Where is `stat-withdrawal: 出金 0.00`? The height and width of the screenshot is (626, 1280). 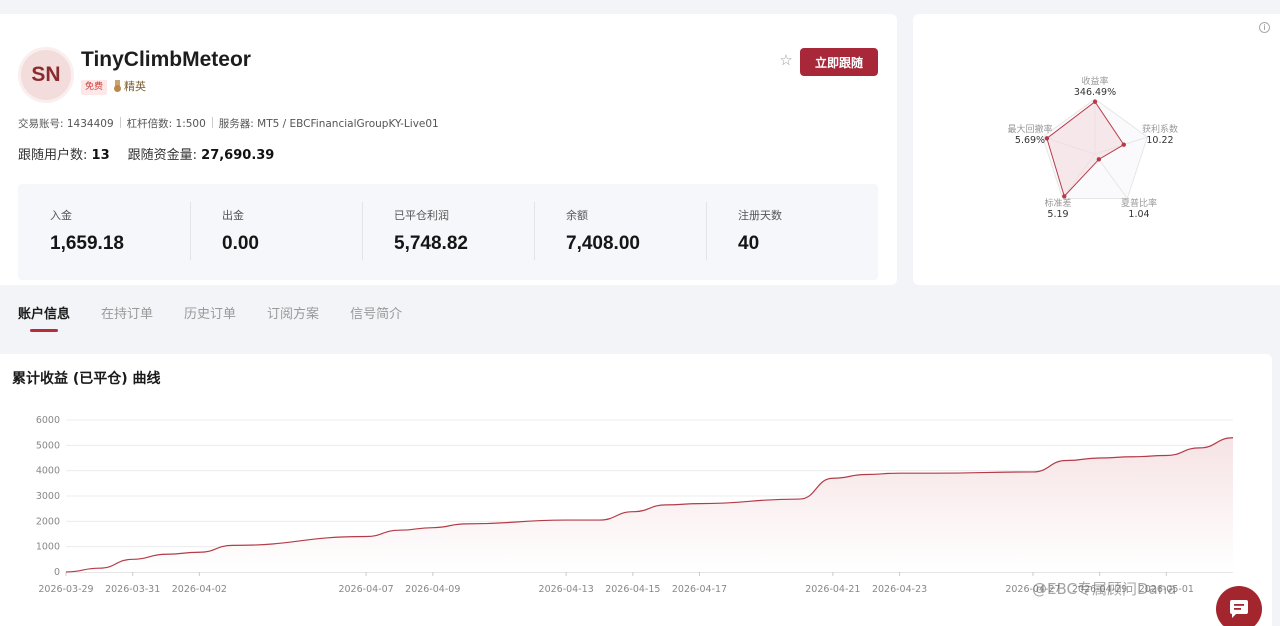 stat-withdrawal: 出金 0.00 is located at coordinates (276, 232).